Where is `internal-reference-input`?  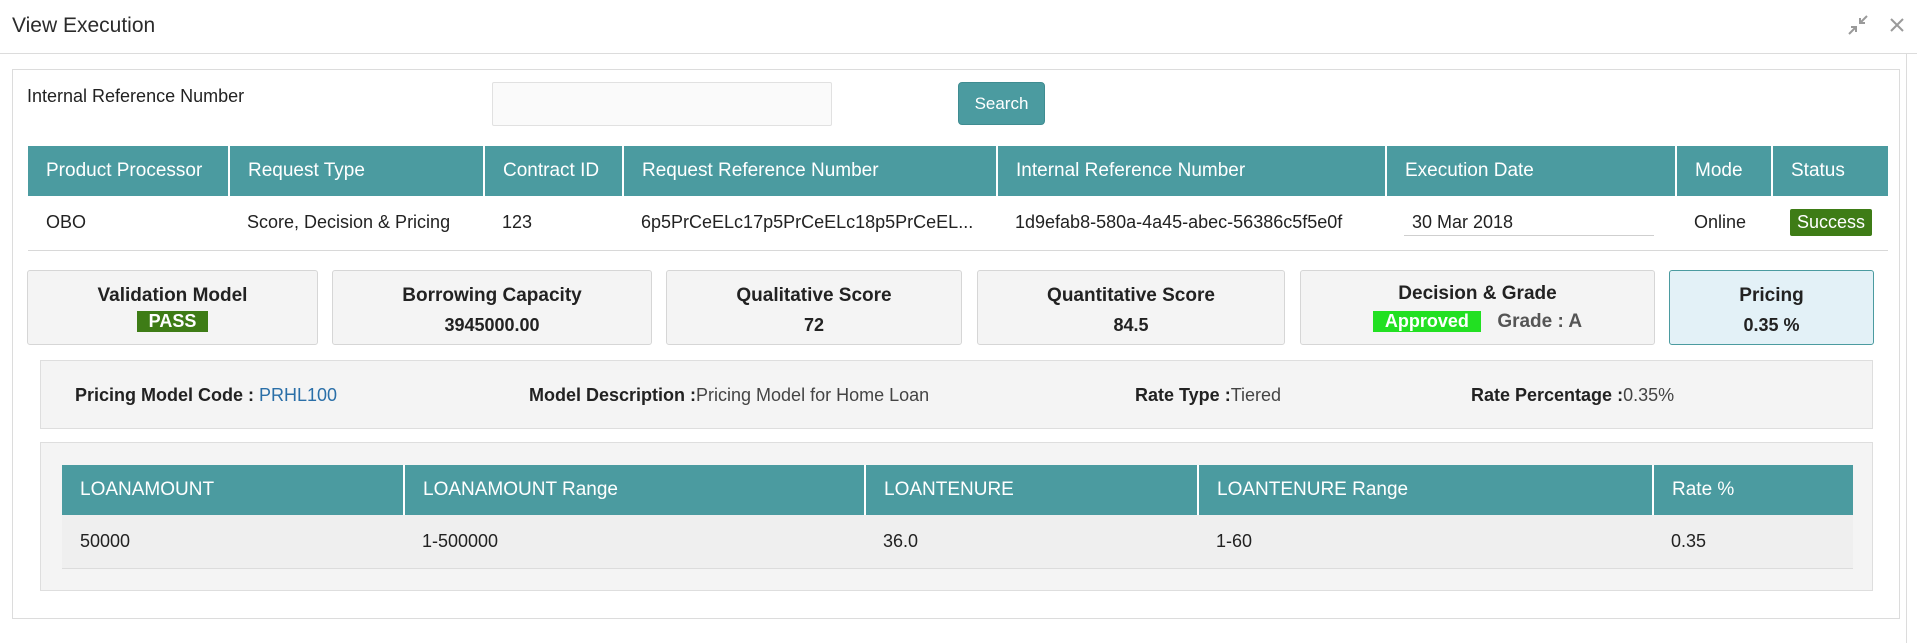 internal-reference-input is located at coordinates (662, 104).